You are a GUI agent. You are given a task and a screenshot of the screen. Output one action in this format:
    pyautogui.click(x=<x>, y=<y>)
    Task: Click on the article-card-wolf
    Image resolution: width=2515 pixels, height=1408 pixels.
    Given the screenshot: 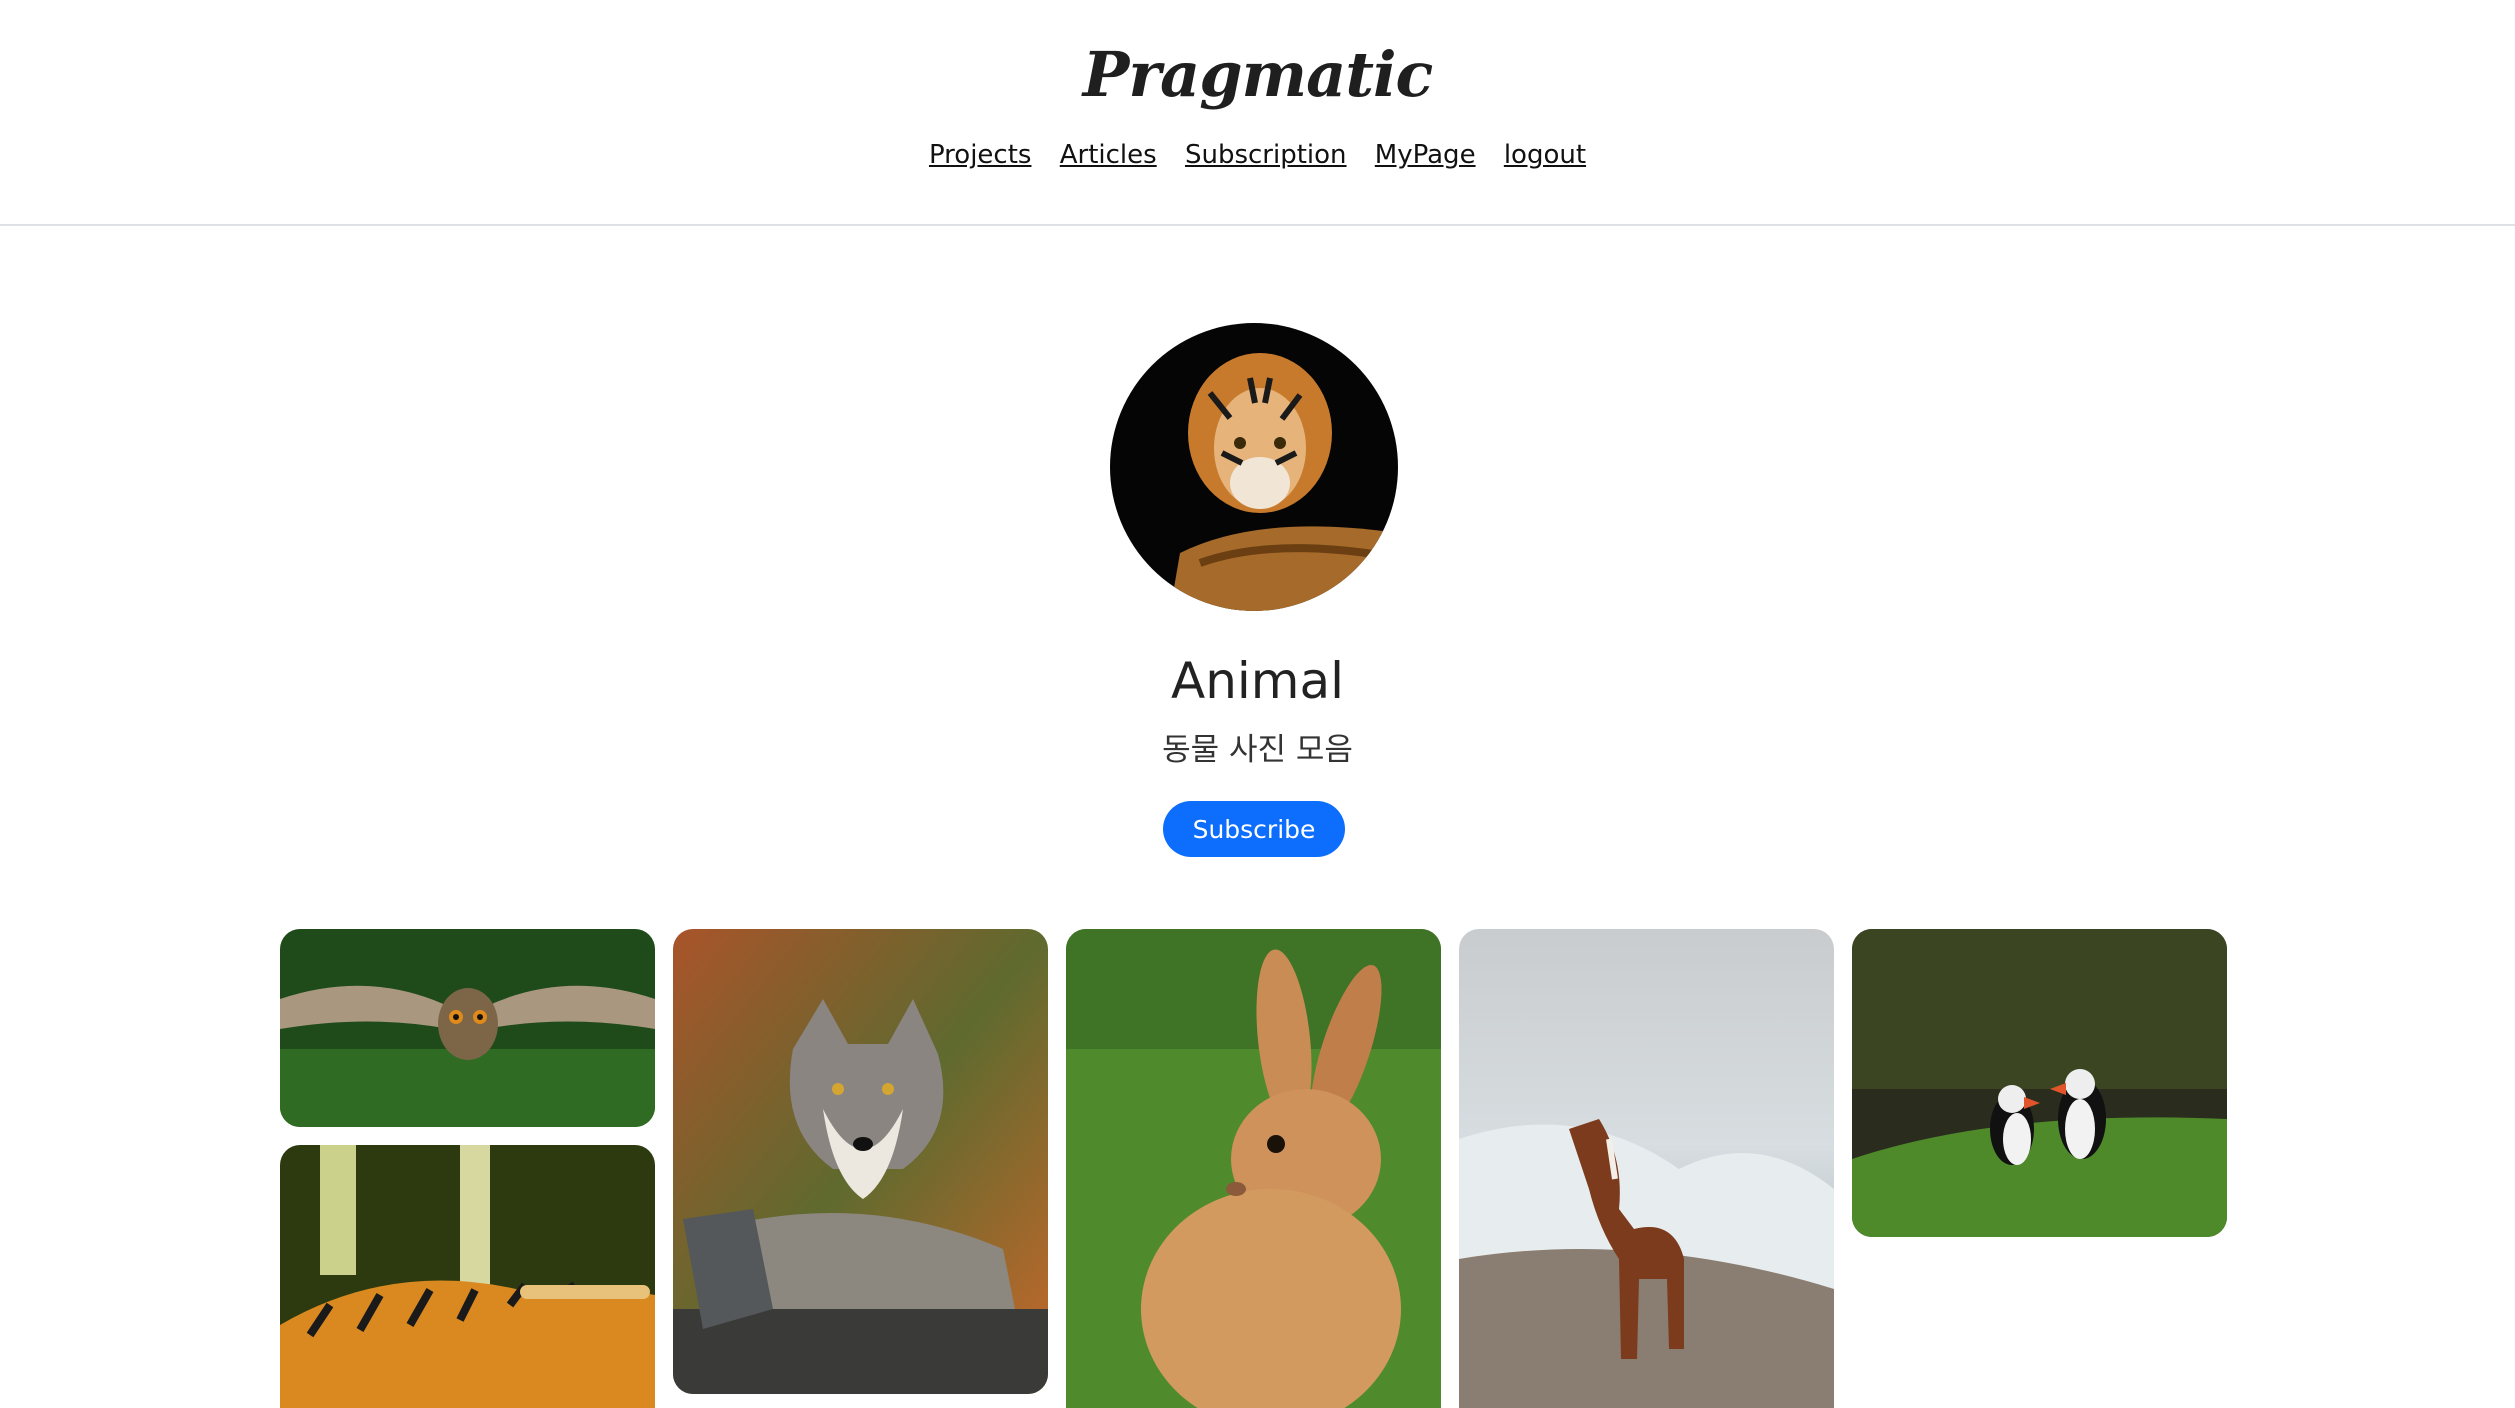 What is the action you would take?
    pyautogui.click(x=860, y=1161)
    